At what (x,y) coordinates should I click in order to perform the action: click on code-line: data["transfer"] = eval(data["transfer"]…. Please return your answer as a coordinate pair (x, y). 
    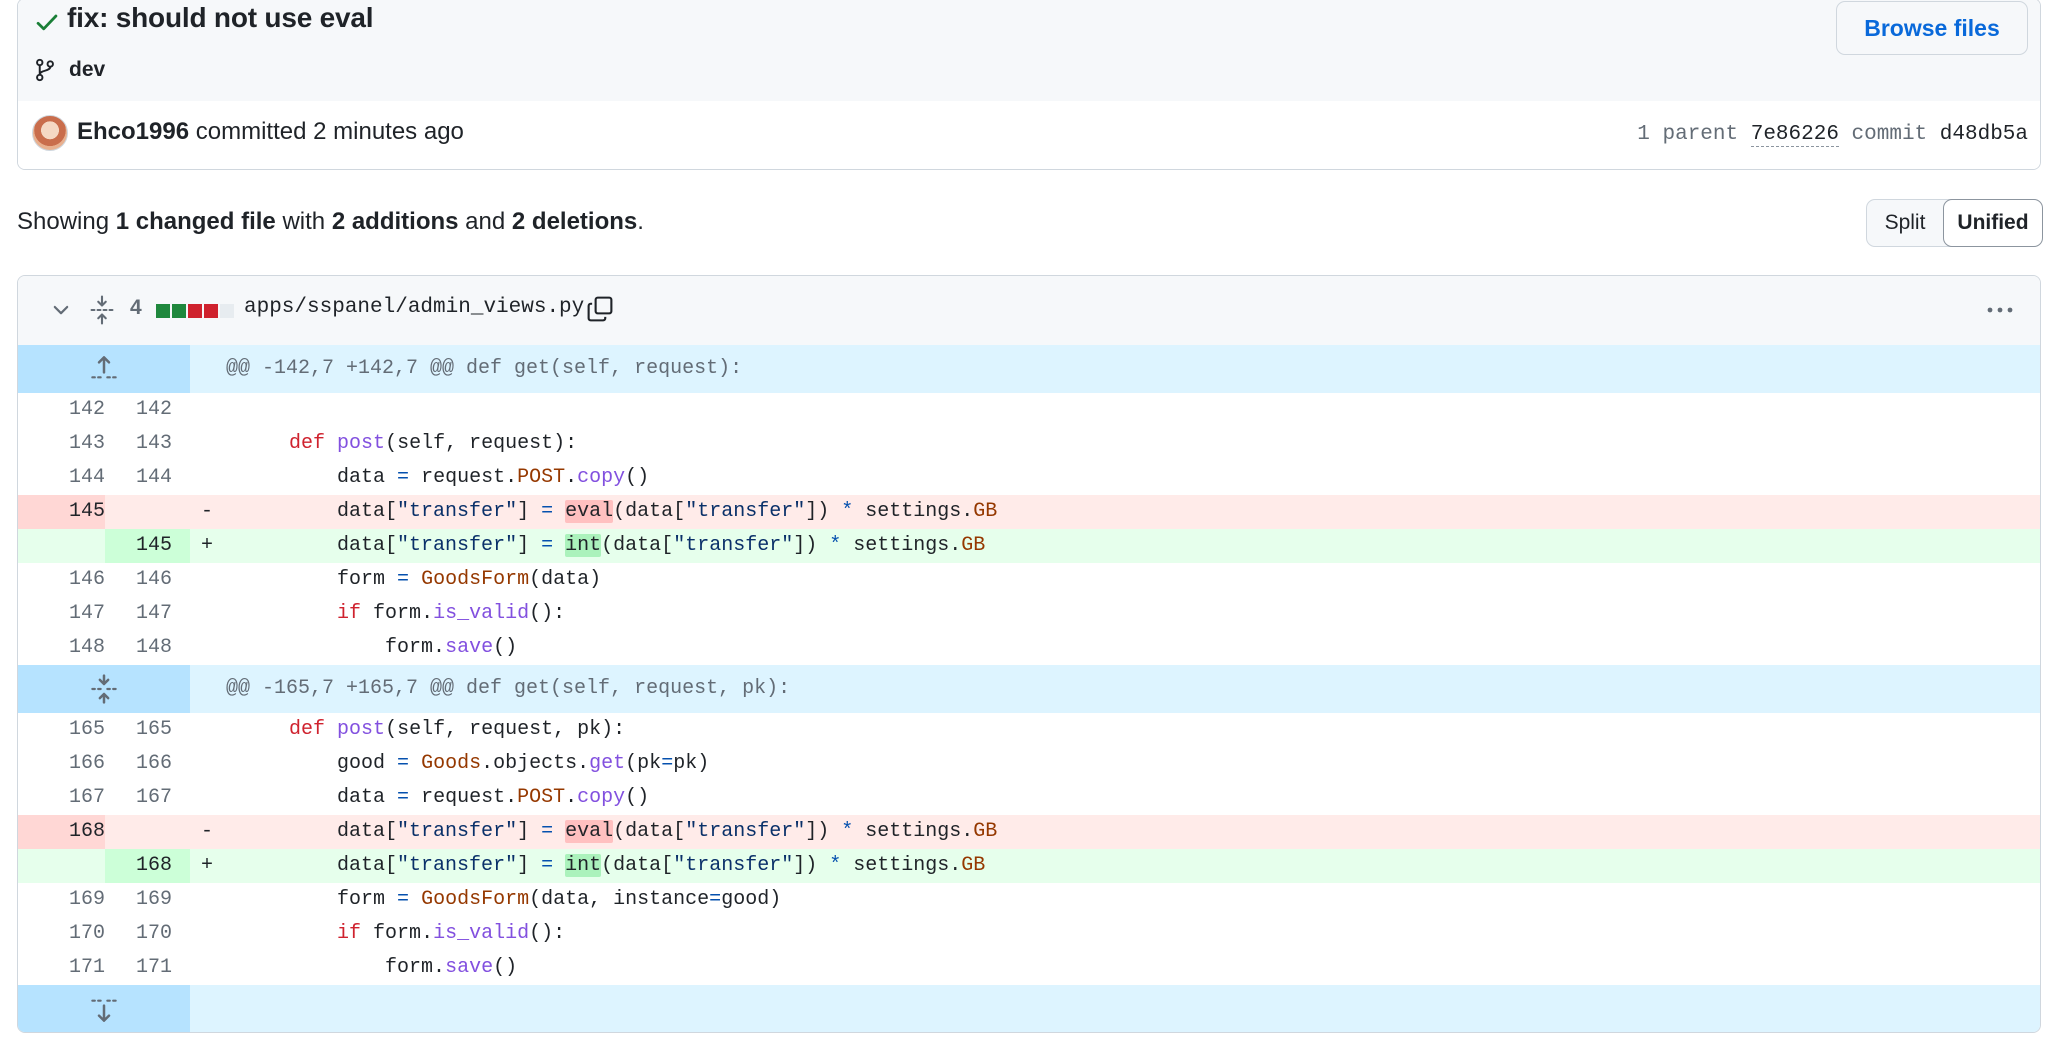
    Looking at the image, I should click on (667, 831).